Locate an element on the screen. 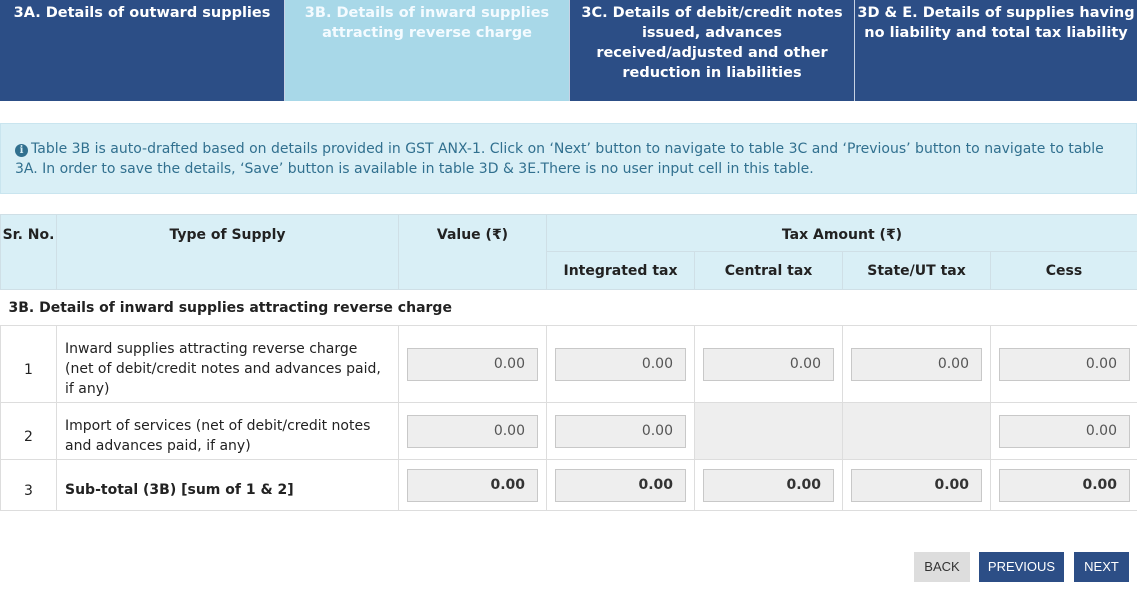 This screenshot has height=591, width=1137. state-ut-tax-disabled-cell is located at coordinates (916, 431).